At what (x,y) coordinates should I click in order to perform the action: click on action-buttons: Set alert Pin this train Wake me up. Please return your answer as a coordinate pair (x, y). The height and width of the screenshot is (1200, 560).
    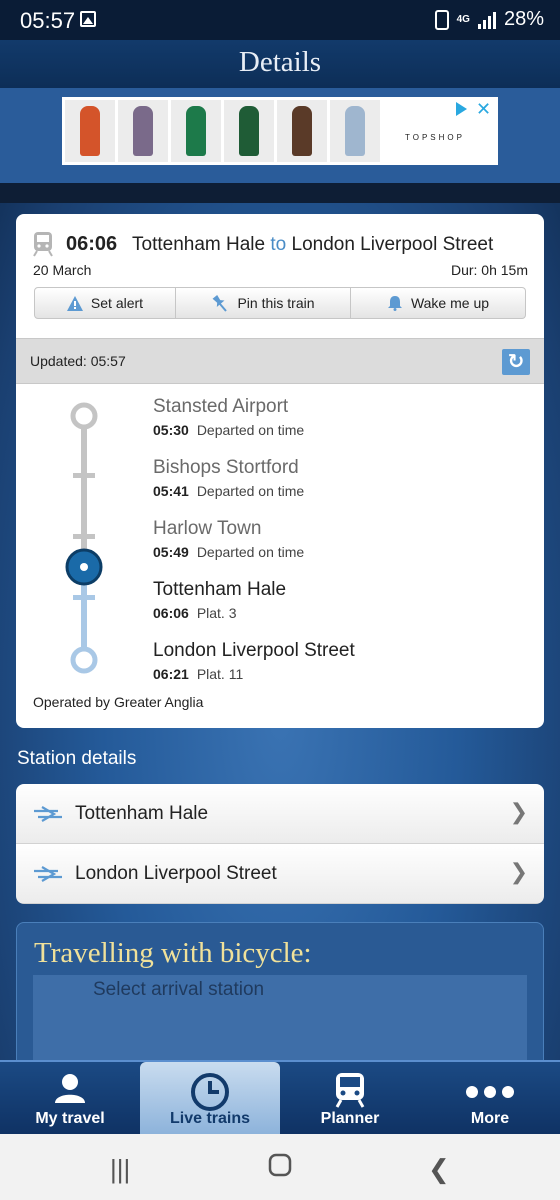
    Looking at the image, I should click on (280, 303).